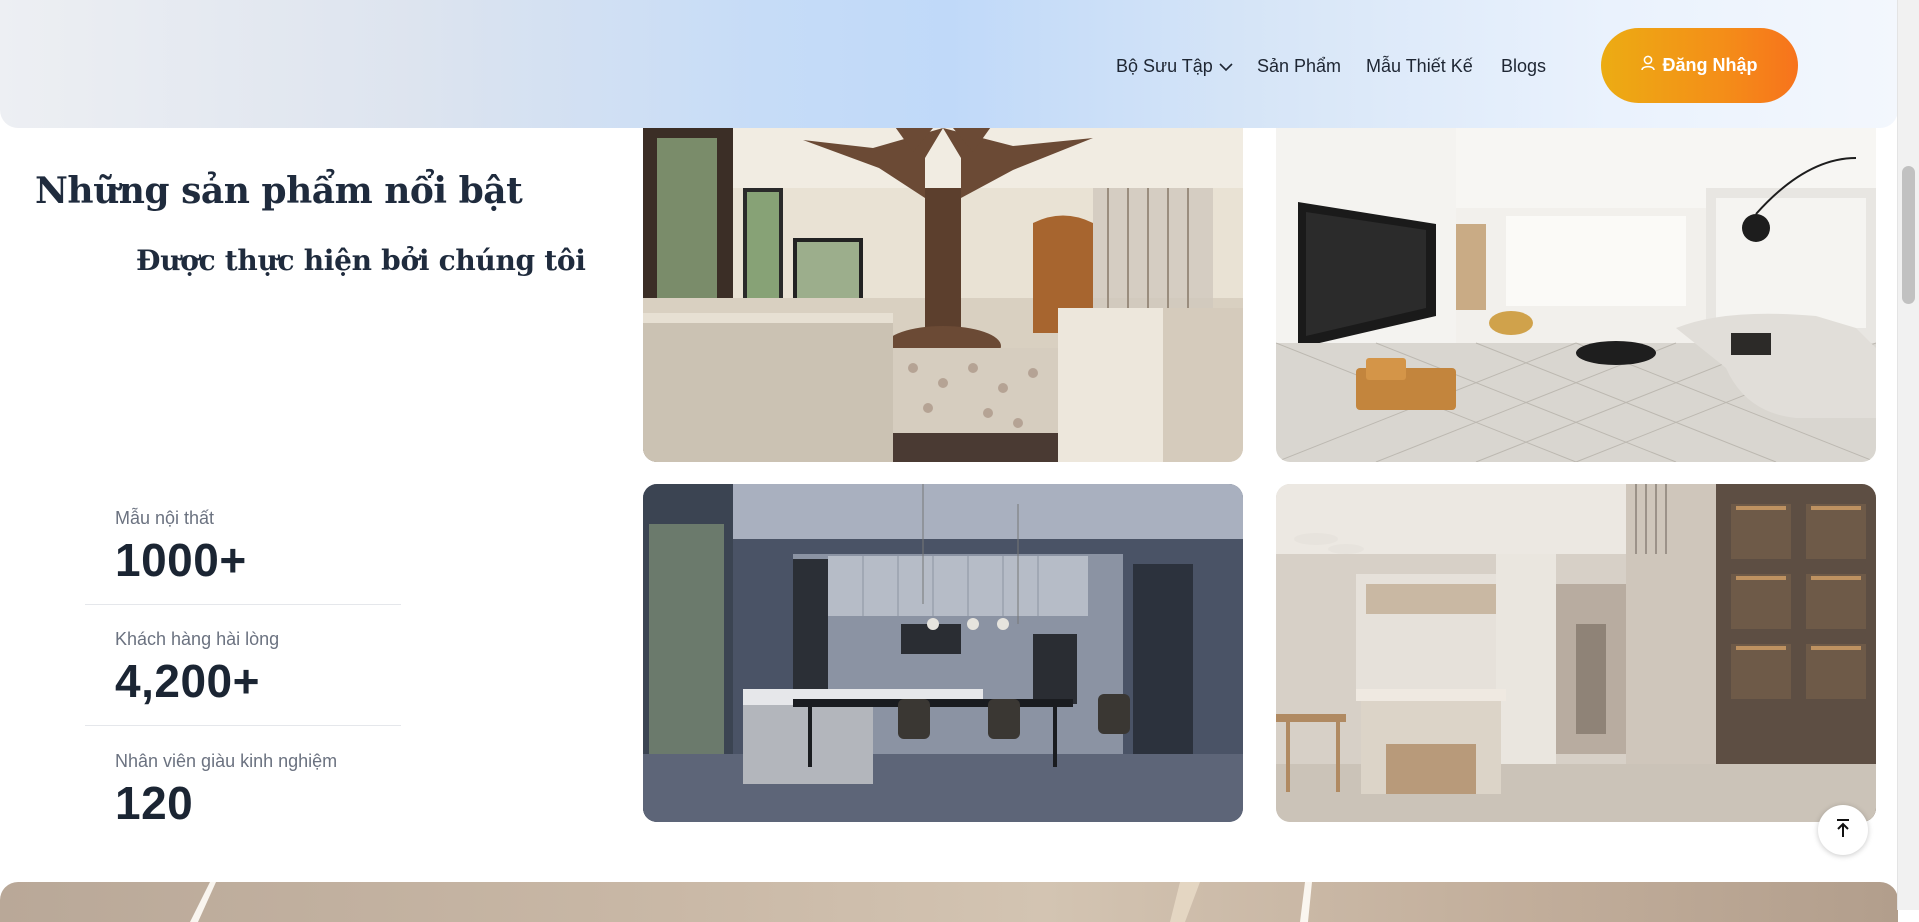 Image resolution: width=1919 pixels, height=922 pixels. I want to click on scrollbar-thumb, so click(1908, 235).